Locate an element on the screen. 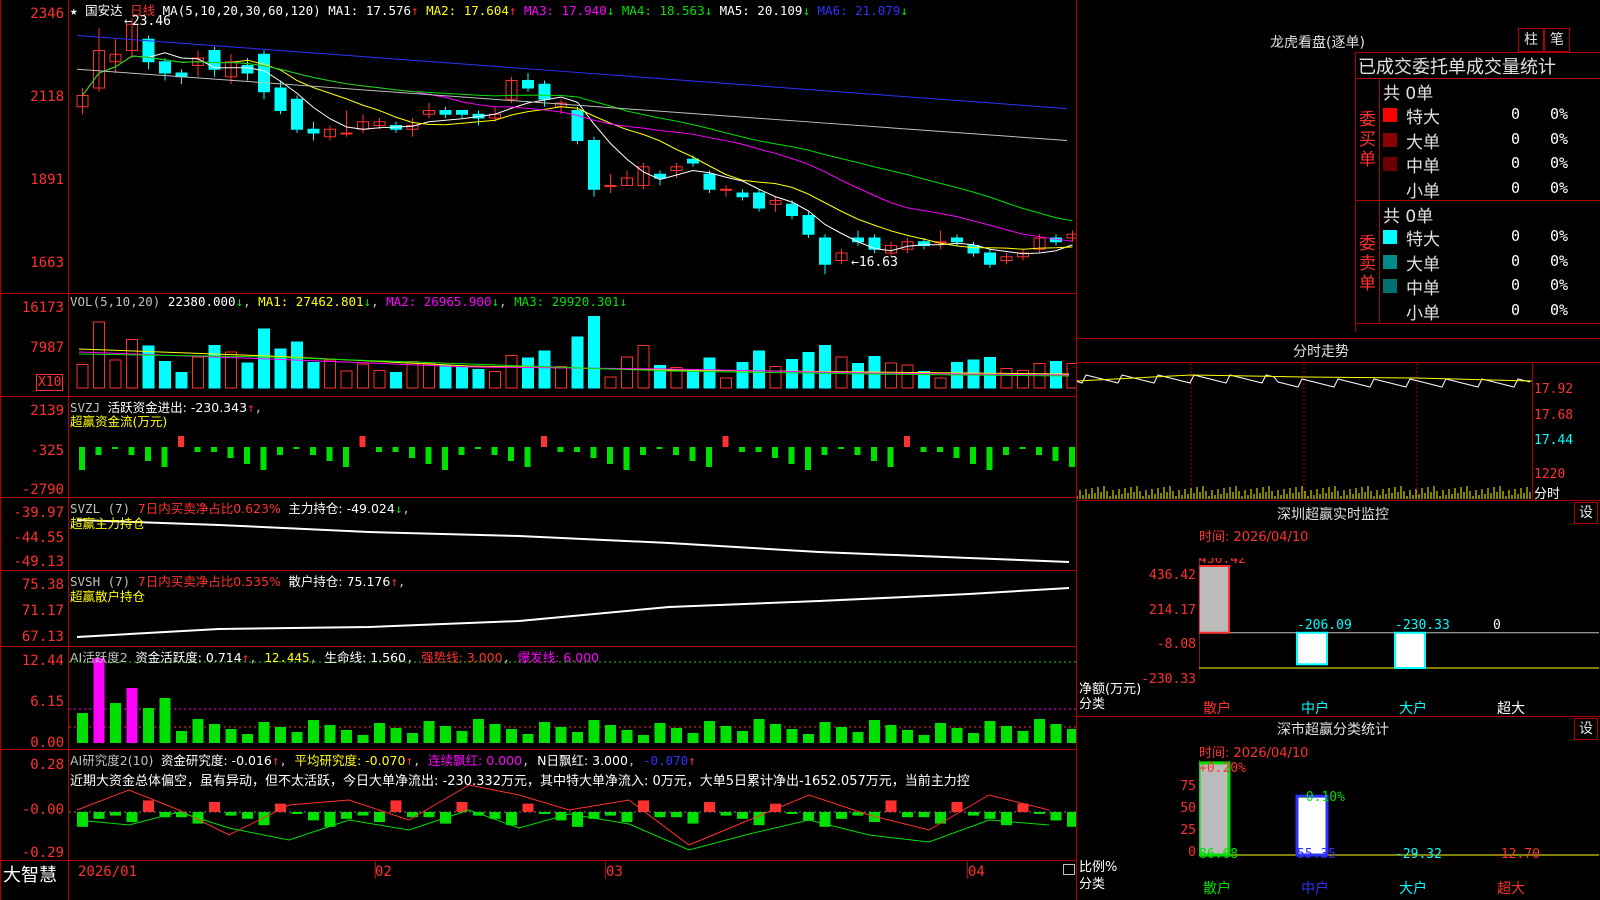 The width and height of the screenshot is (1600, 900). intraday-vol-label: 1220 is located at coordinates (1550, 474).